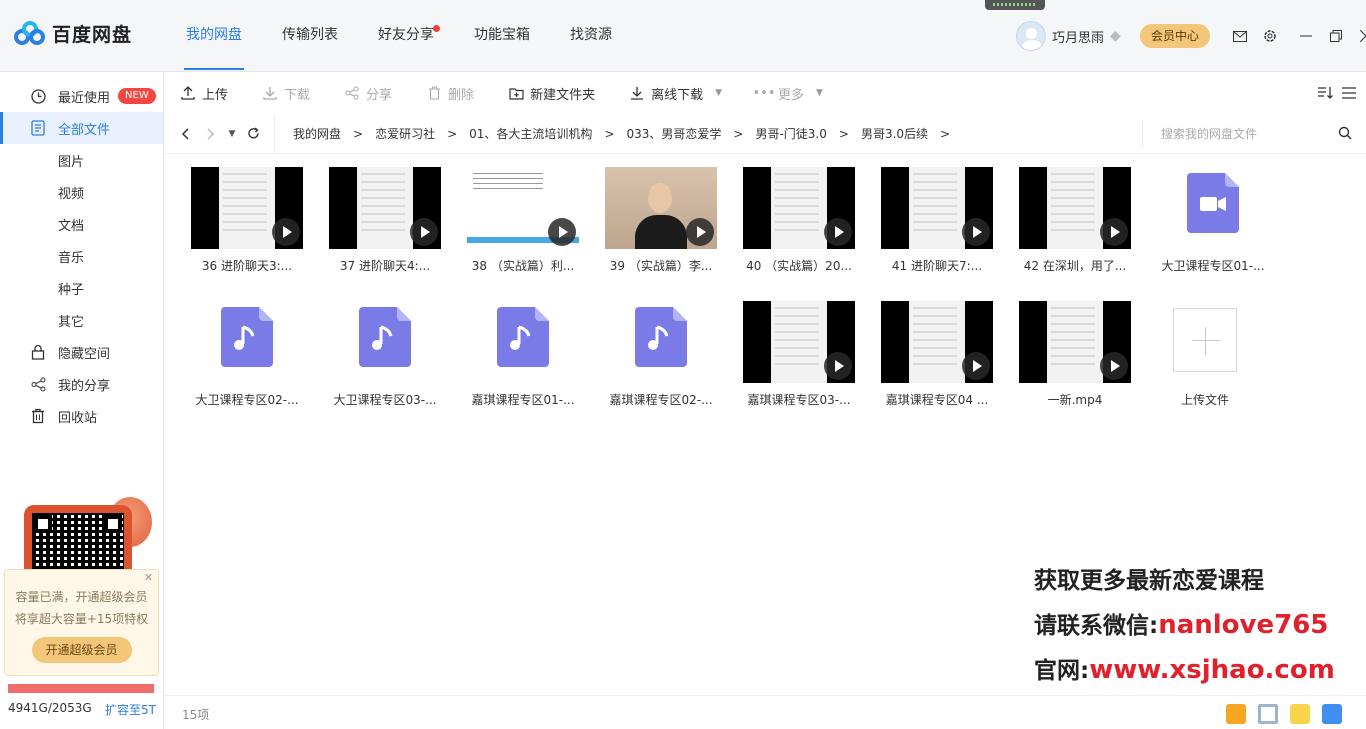 Image resolution: width=1366 pixels, height=729 pixels. I want to click on history-dropdown-icon: ▼, so click(232, 134).